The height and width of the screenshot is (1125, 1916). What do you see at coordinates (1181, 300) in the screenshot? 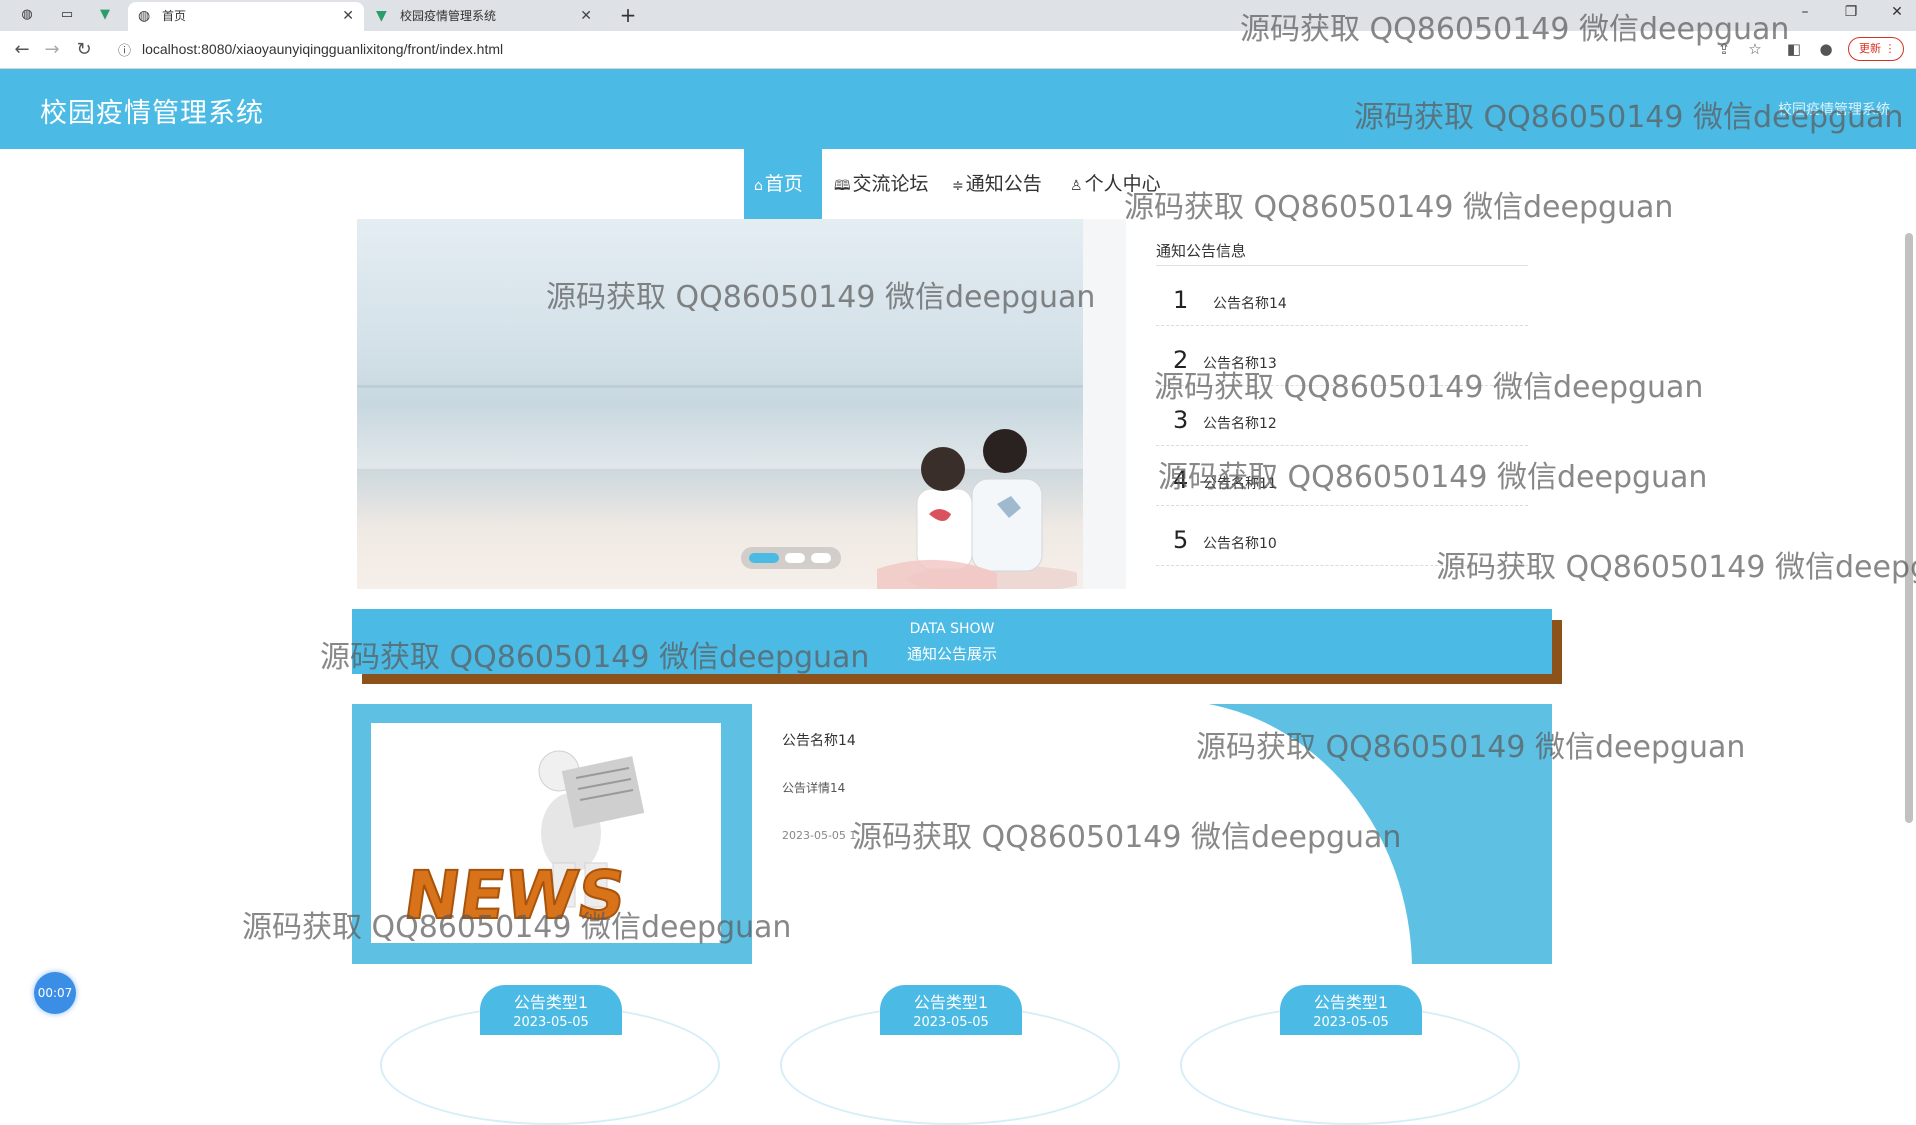
I see `notice-number: 1` at bounding box center [1181, 300].